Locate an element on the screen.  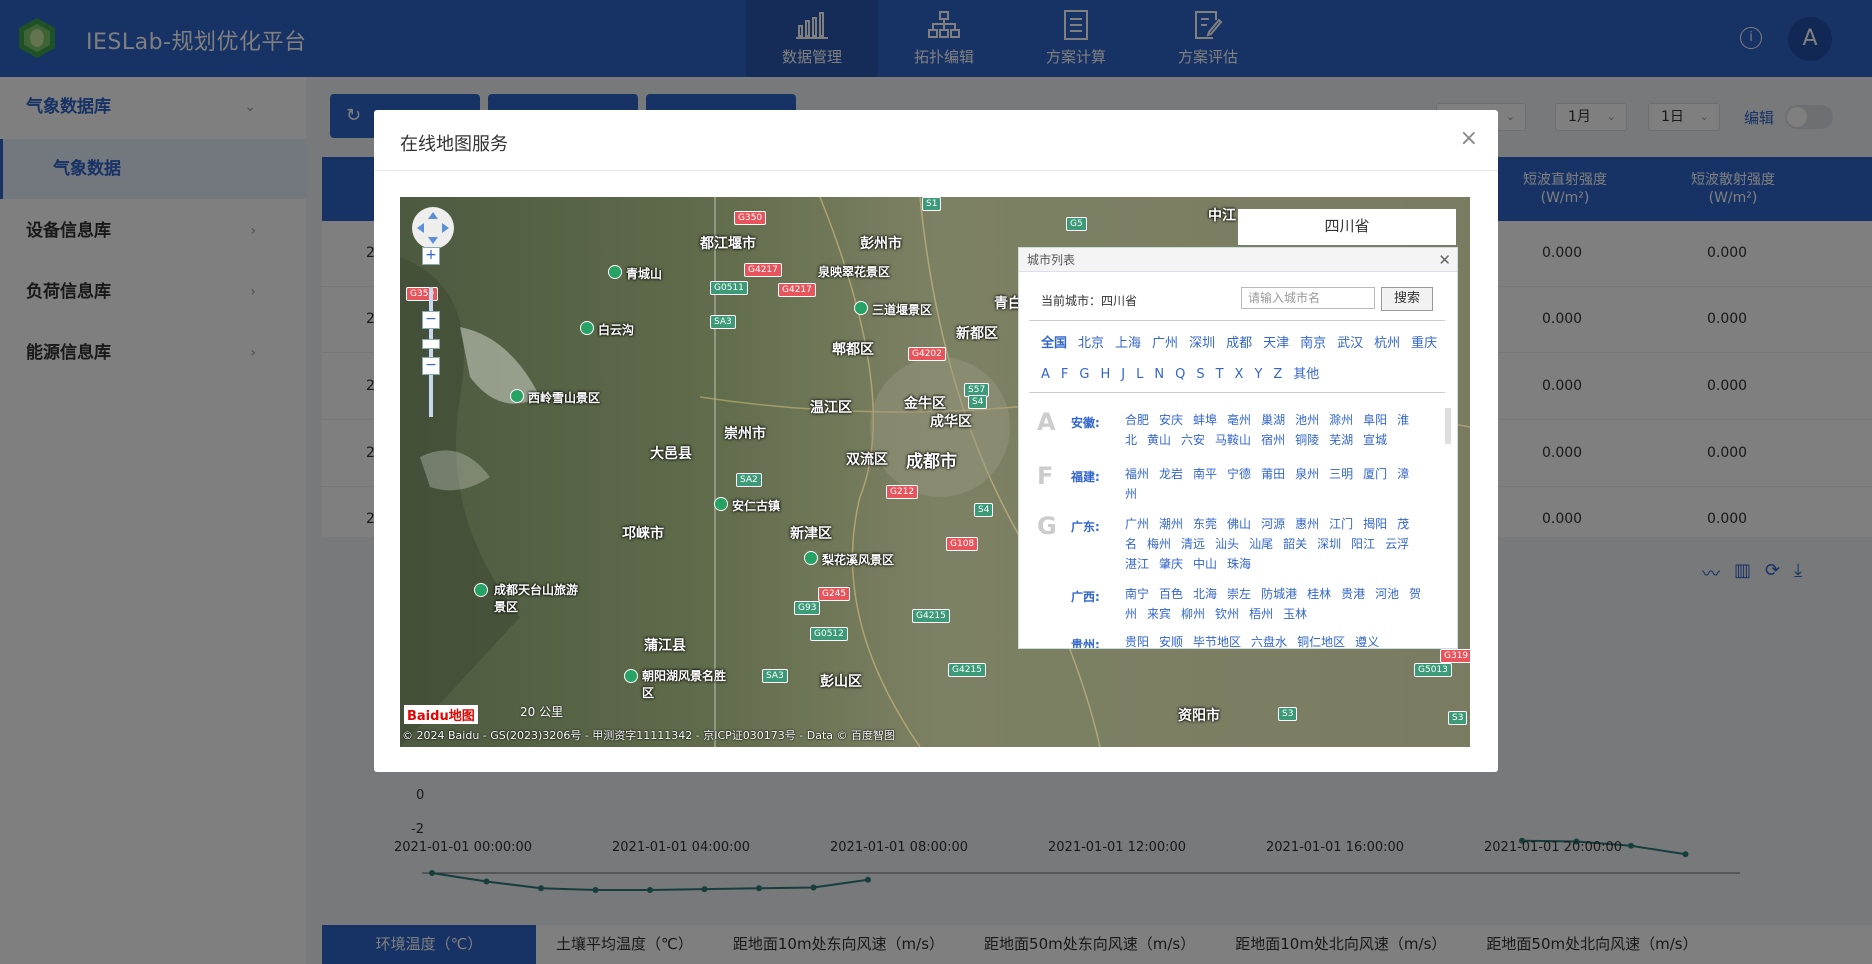
letter-link: S is located at coordinates (1200, 374).